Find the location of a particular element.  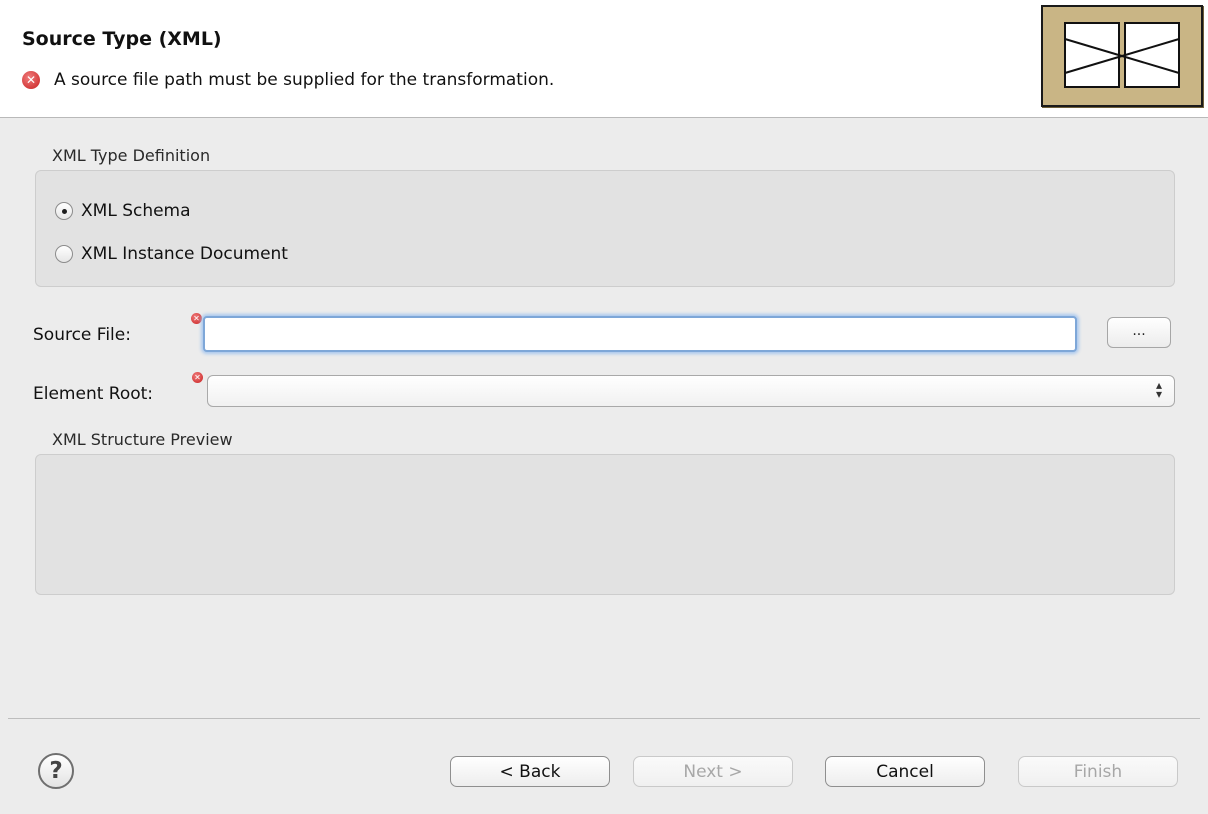

finish-button: Finish is located at coordinates (1098, 771).